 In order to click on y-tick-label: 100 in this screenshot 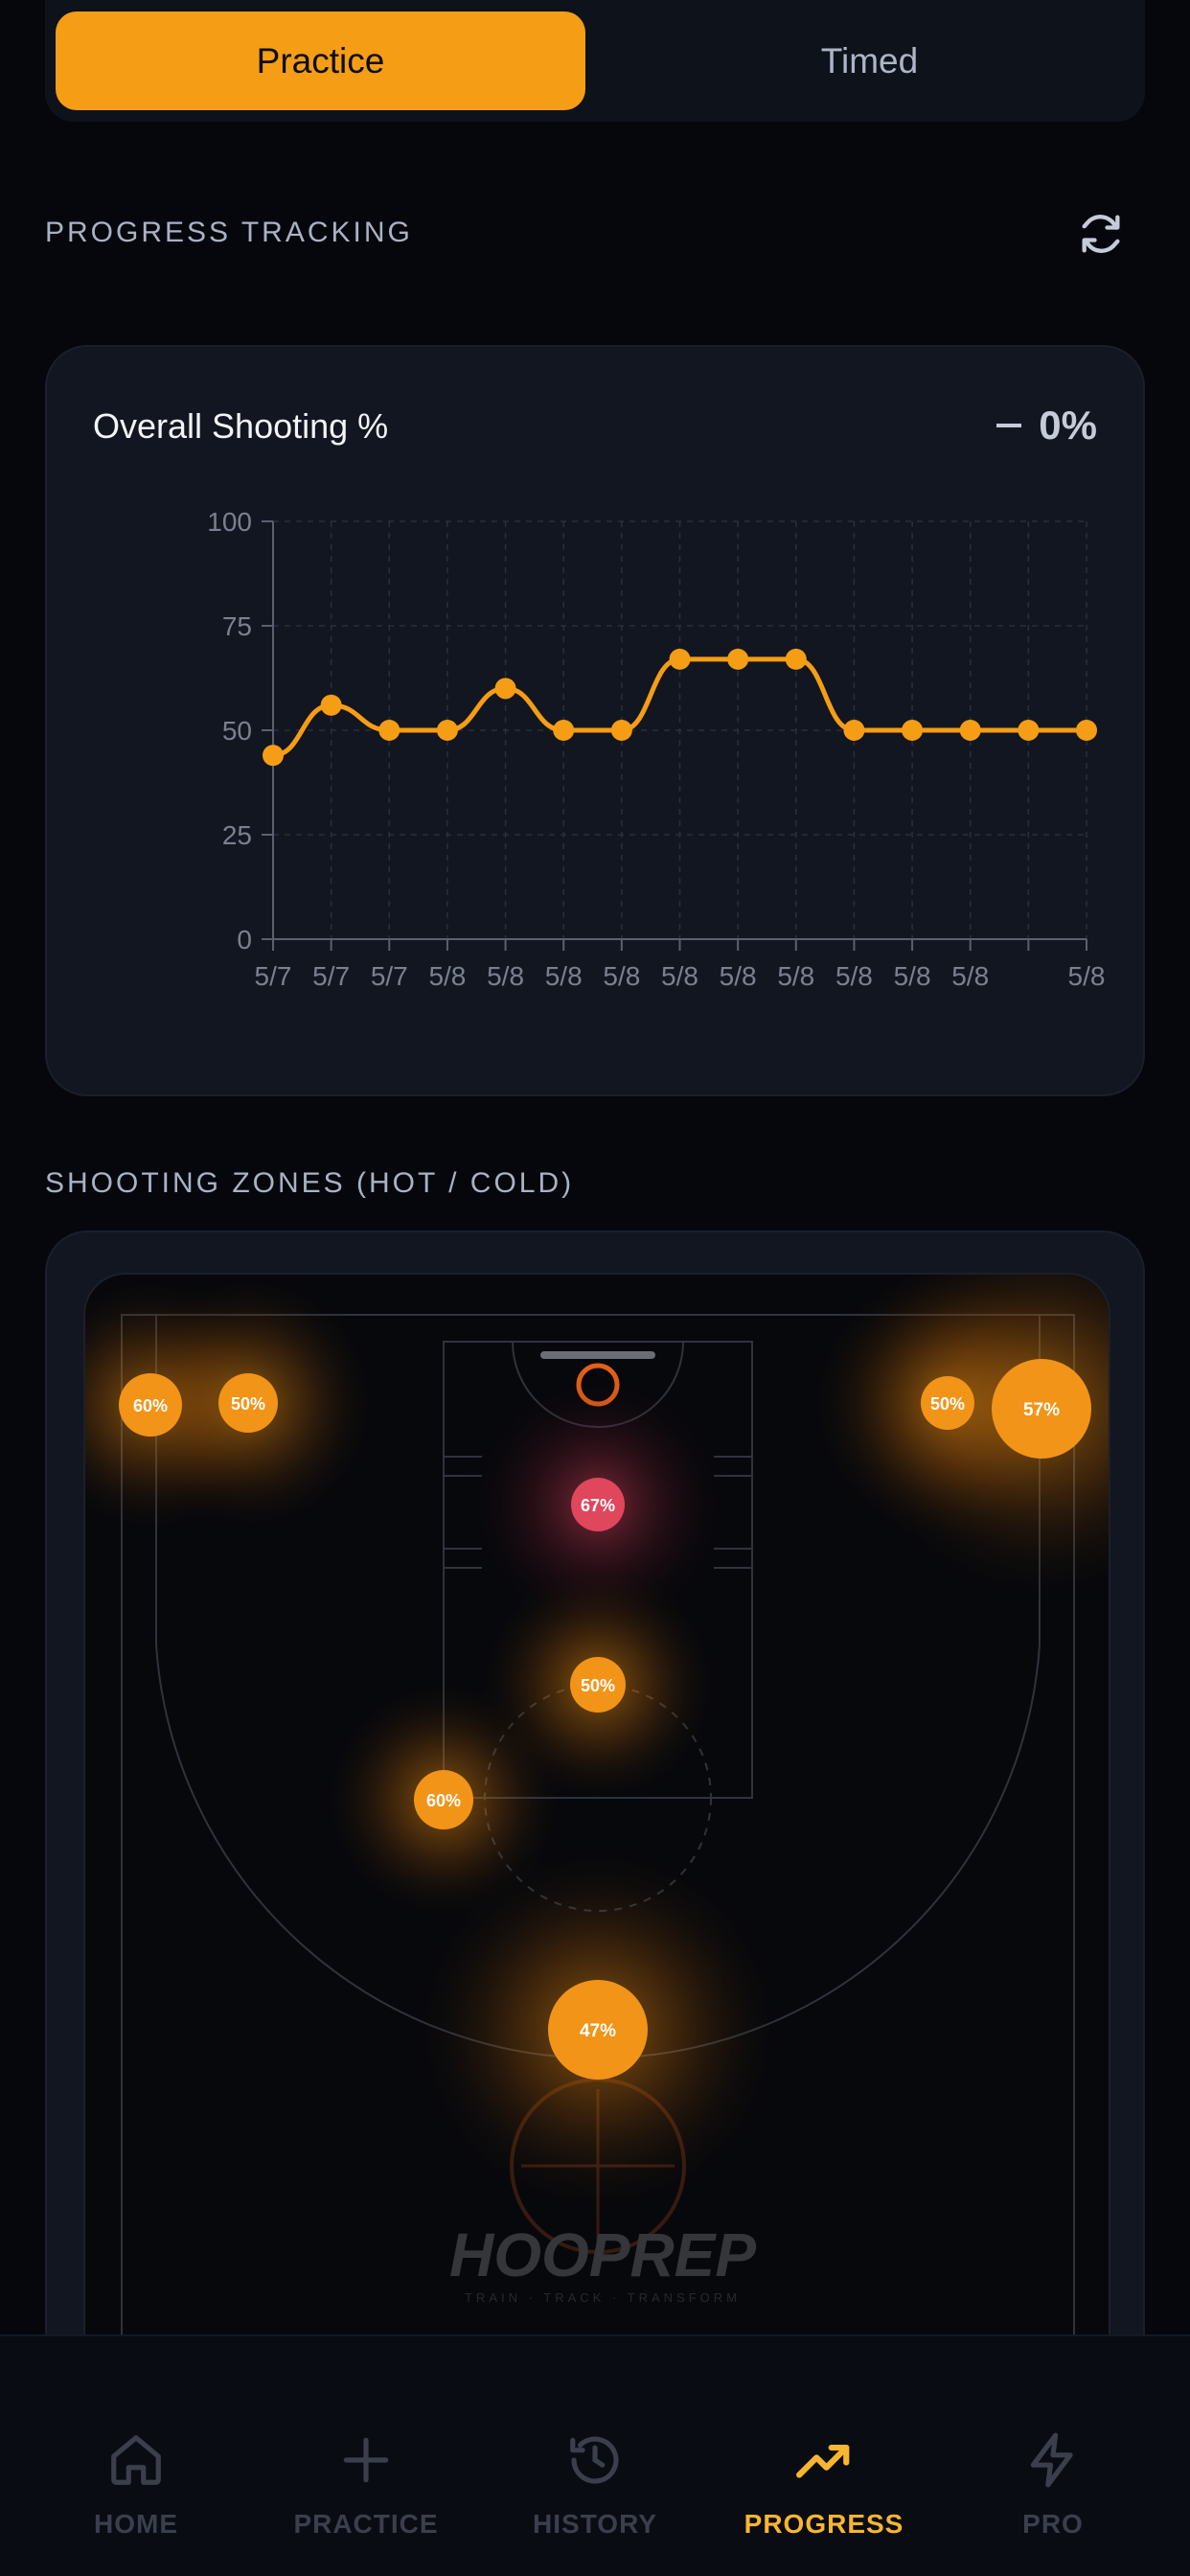, I will do `click(230, 522)`.